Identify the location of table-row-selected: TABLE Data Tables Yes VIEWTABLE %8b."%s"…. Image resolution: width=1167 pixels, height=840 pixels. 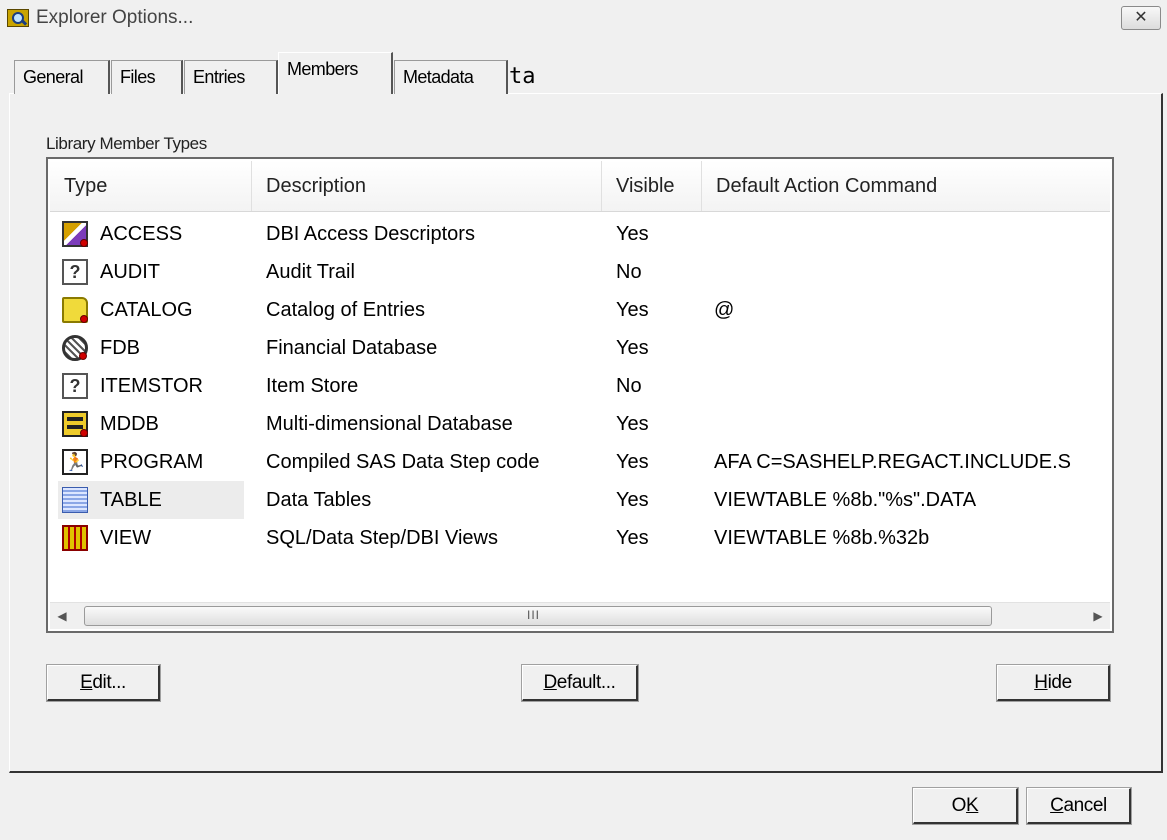
(580, 500).